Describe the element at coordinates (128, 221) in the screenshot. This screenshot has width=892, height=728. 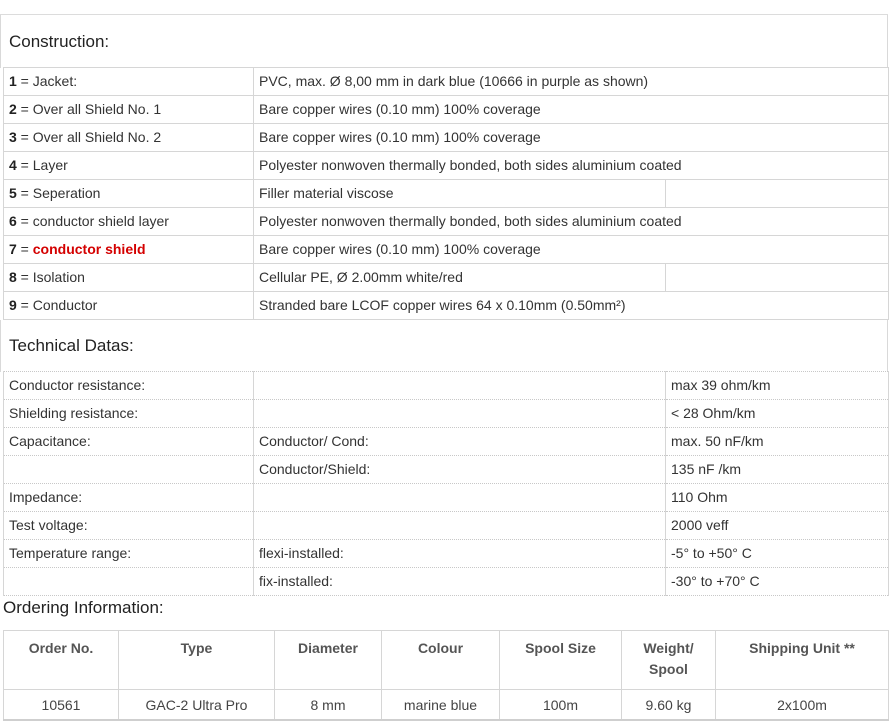
I see `construction-part: 6 = conductor shield layer` at that location.